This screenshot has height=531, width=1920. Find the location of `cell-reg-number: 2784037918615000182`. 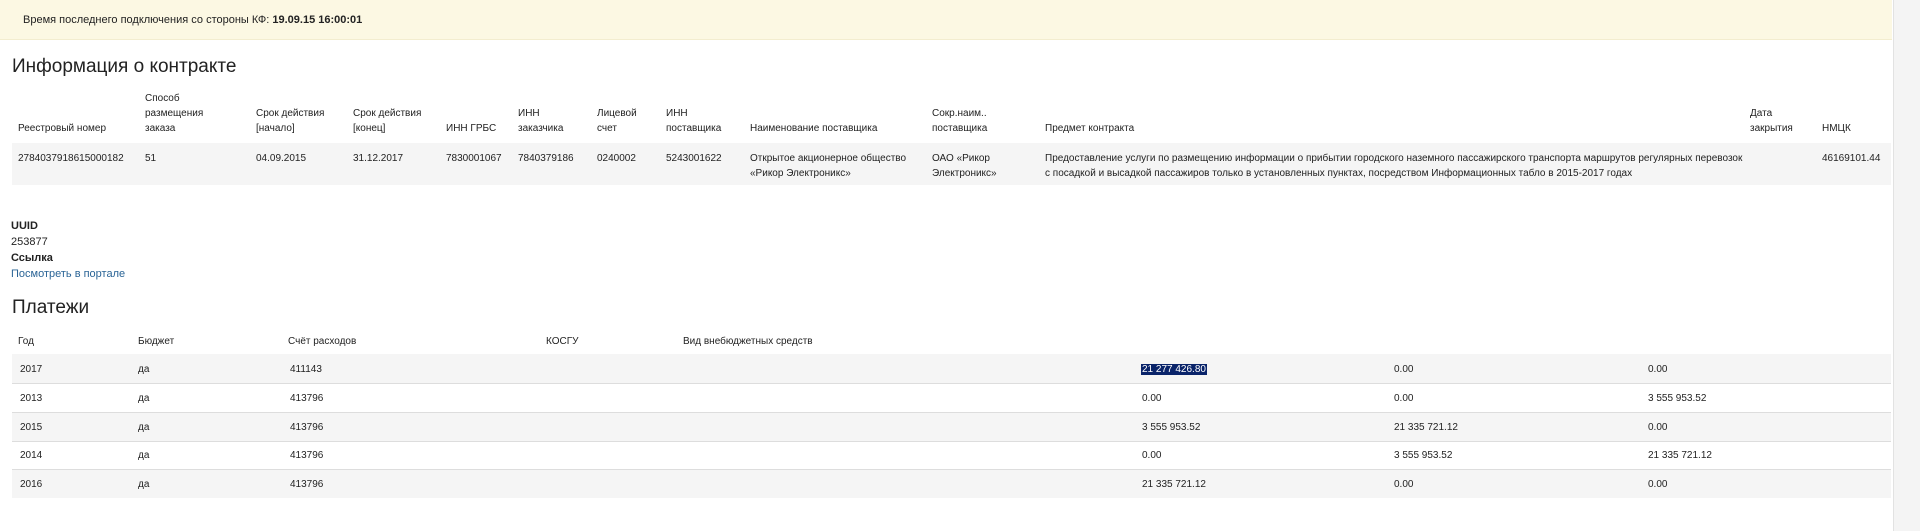

cell-reg-number: 2784037918615000182 is located at coordinates (71, 158).